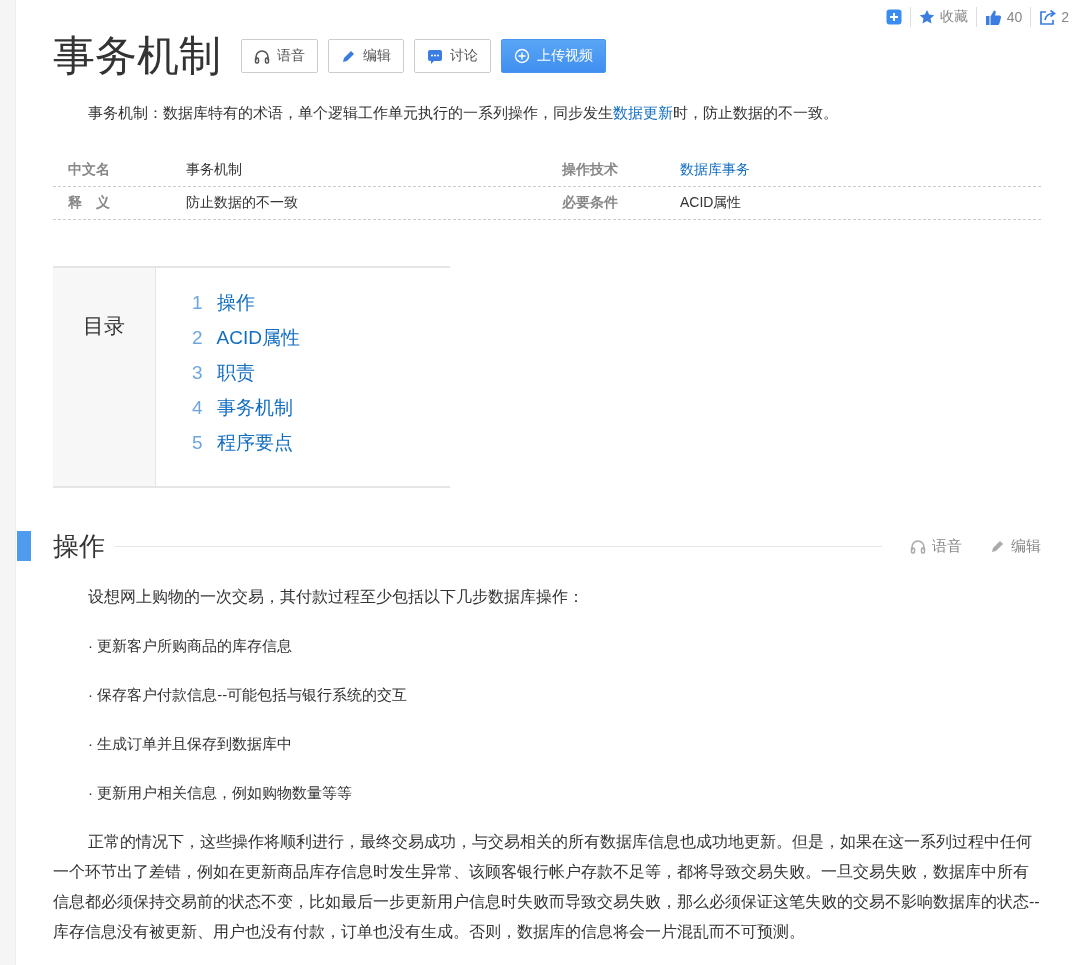 This screenshot has height=965, width=1072. I want to click on edit-button: 编辑, so click(366, 56).